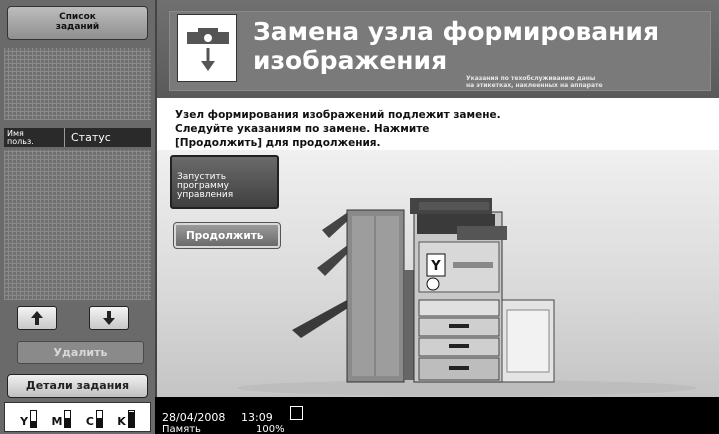 Image resolution: width=719 pixels, height=434 pixels. Describe the element at coordinates (435, 266) in the screenshot. I see `unit-marker: Y` at that location.